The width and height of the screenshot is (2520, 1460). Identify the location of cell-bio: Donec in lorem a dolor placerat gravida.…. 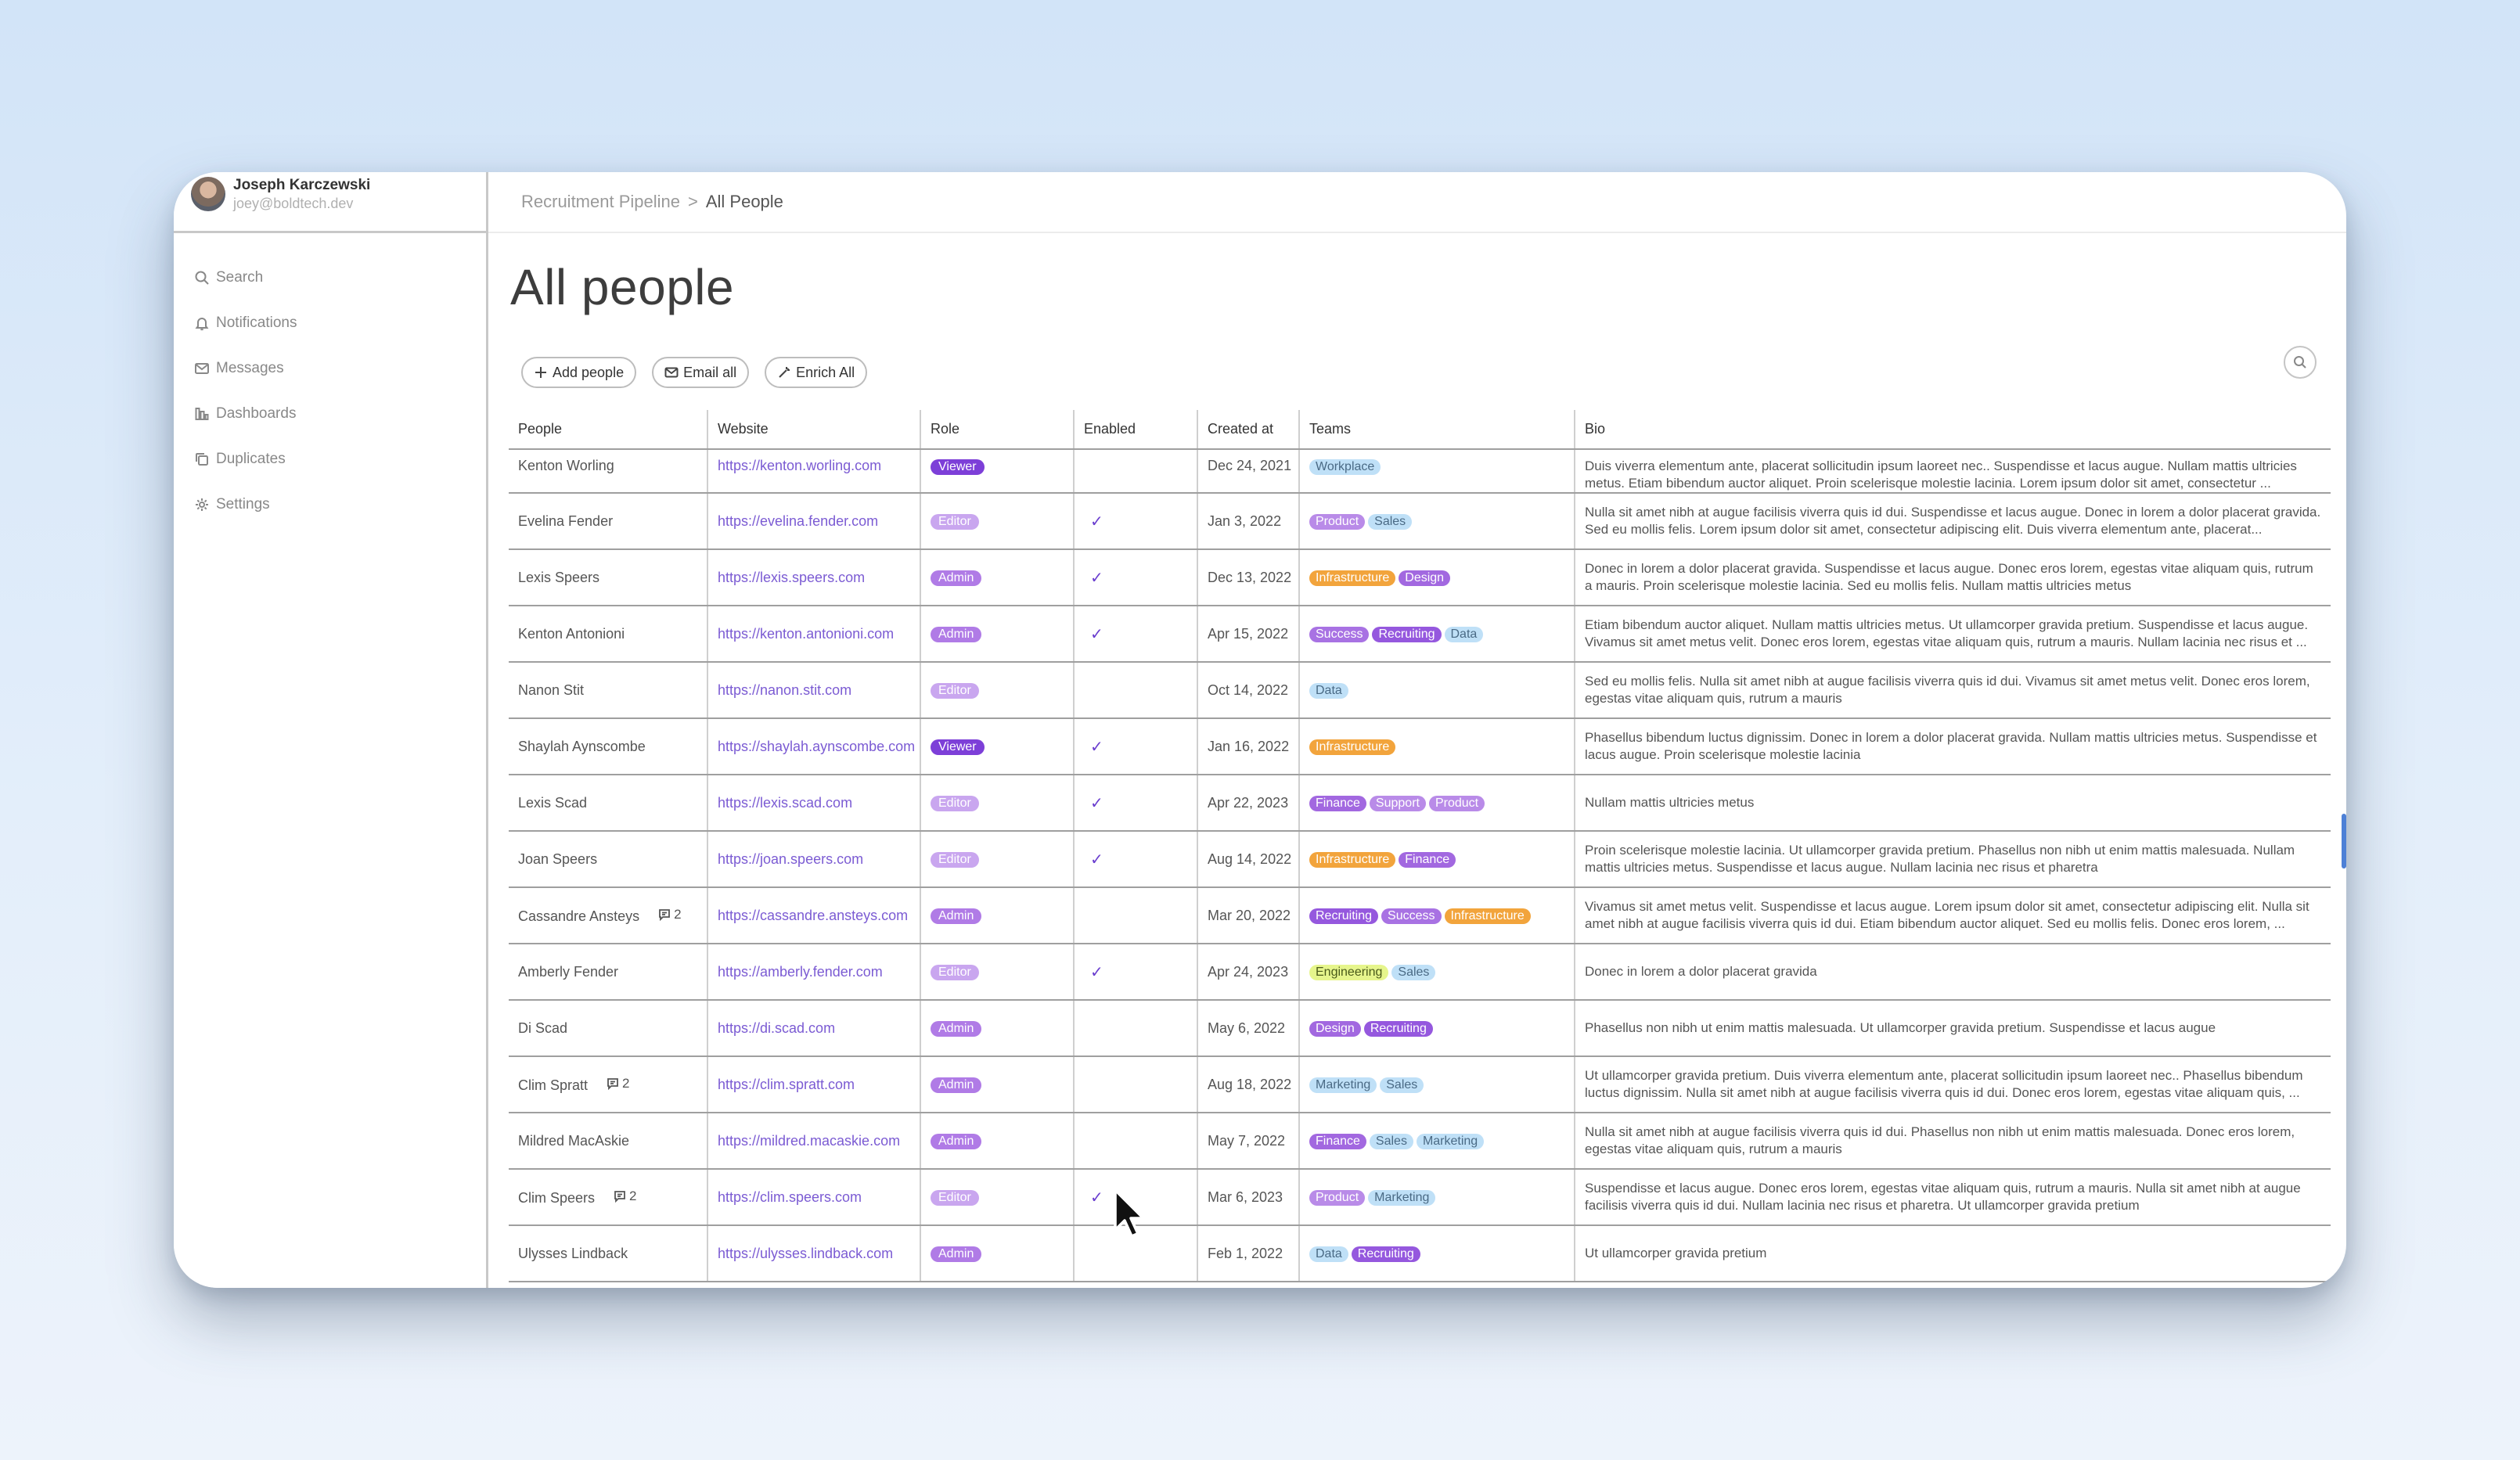
(1953, 577).